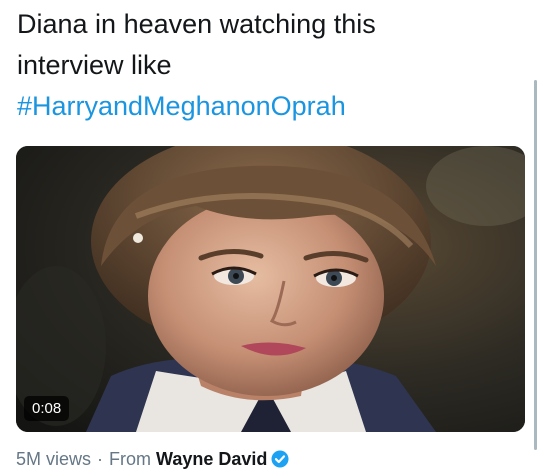  What do you see at coordinates (267, 106) in the screenshot?
I see `hashtag-link: #HarryandMeghanonOprah` at bounding box center [267, 106].